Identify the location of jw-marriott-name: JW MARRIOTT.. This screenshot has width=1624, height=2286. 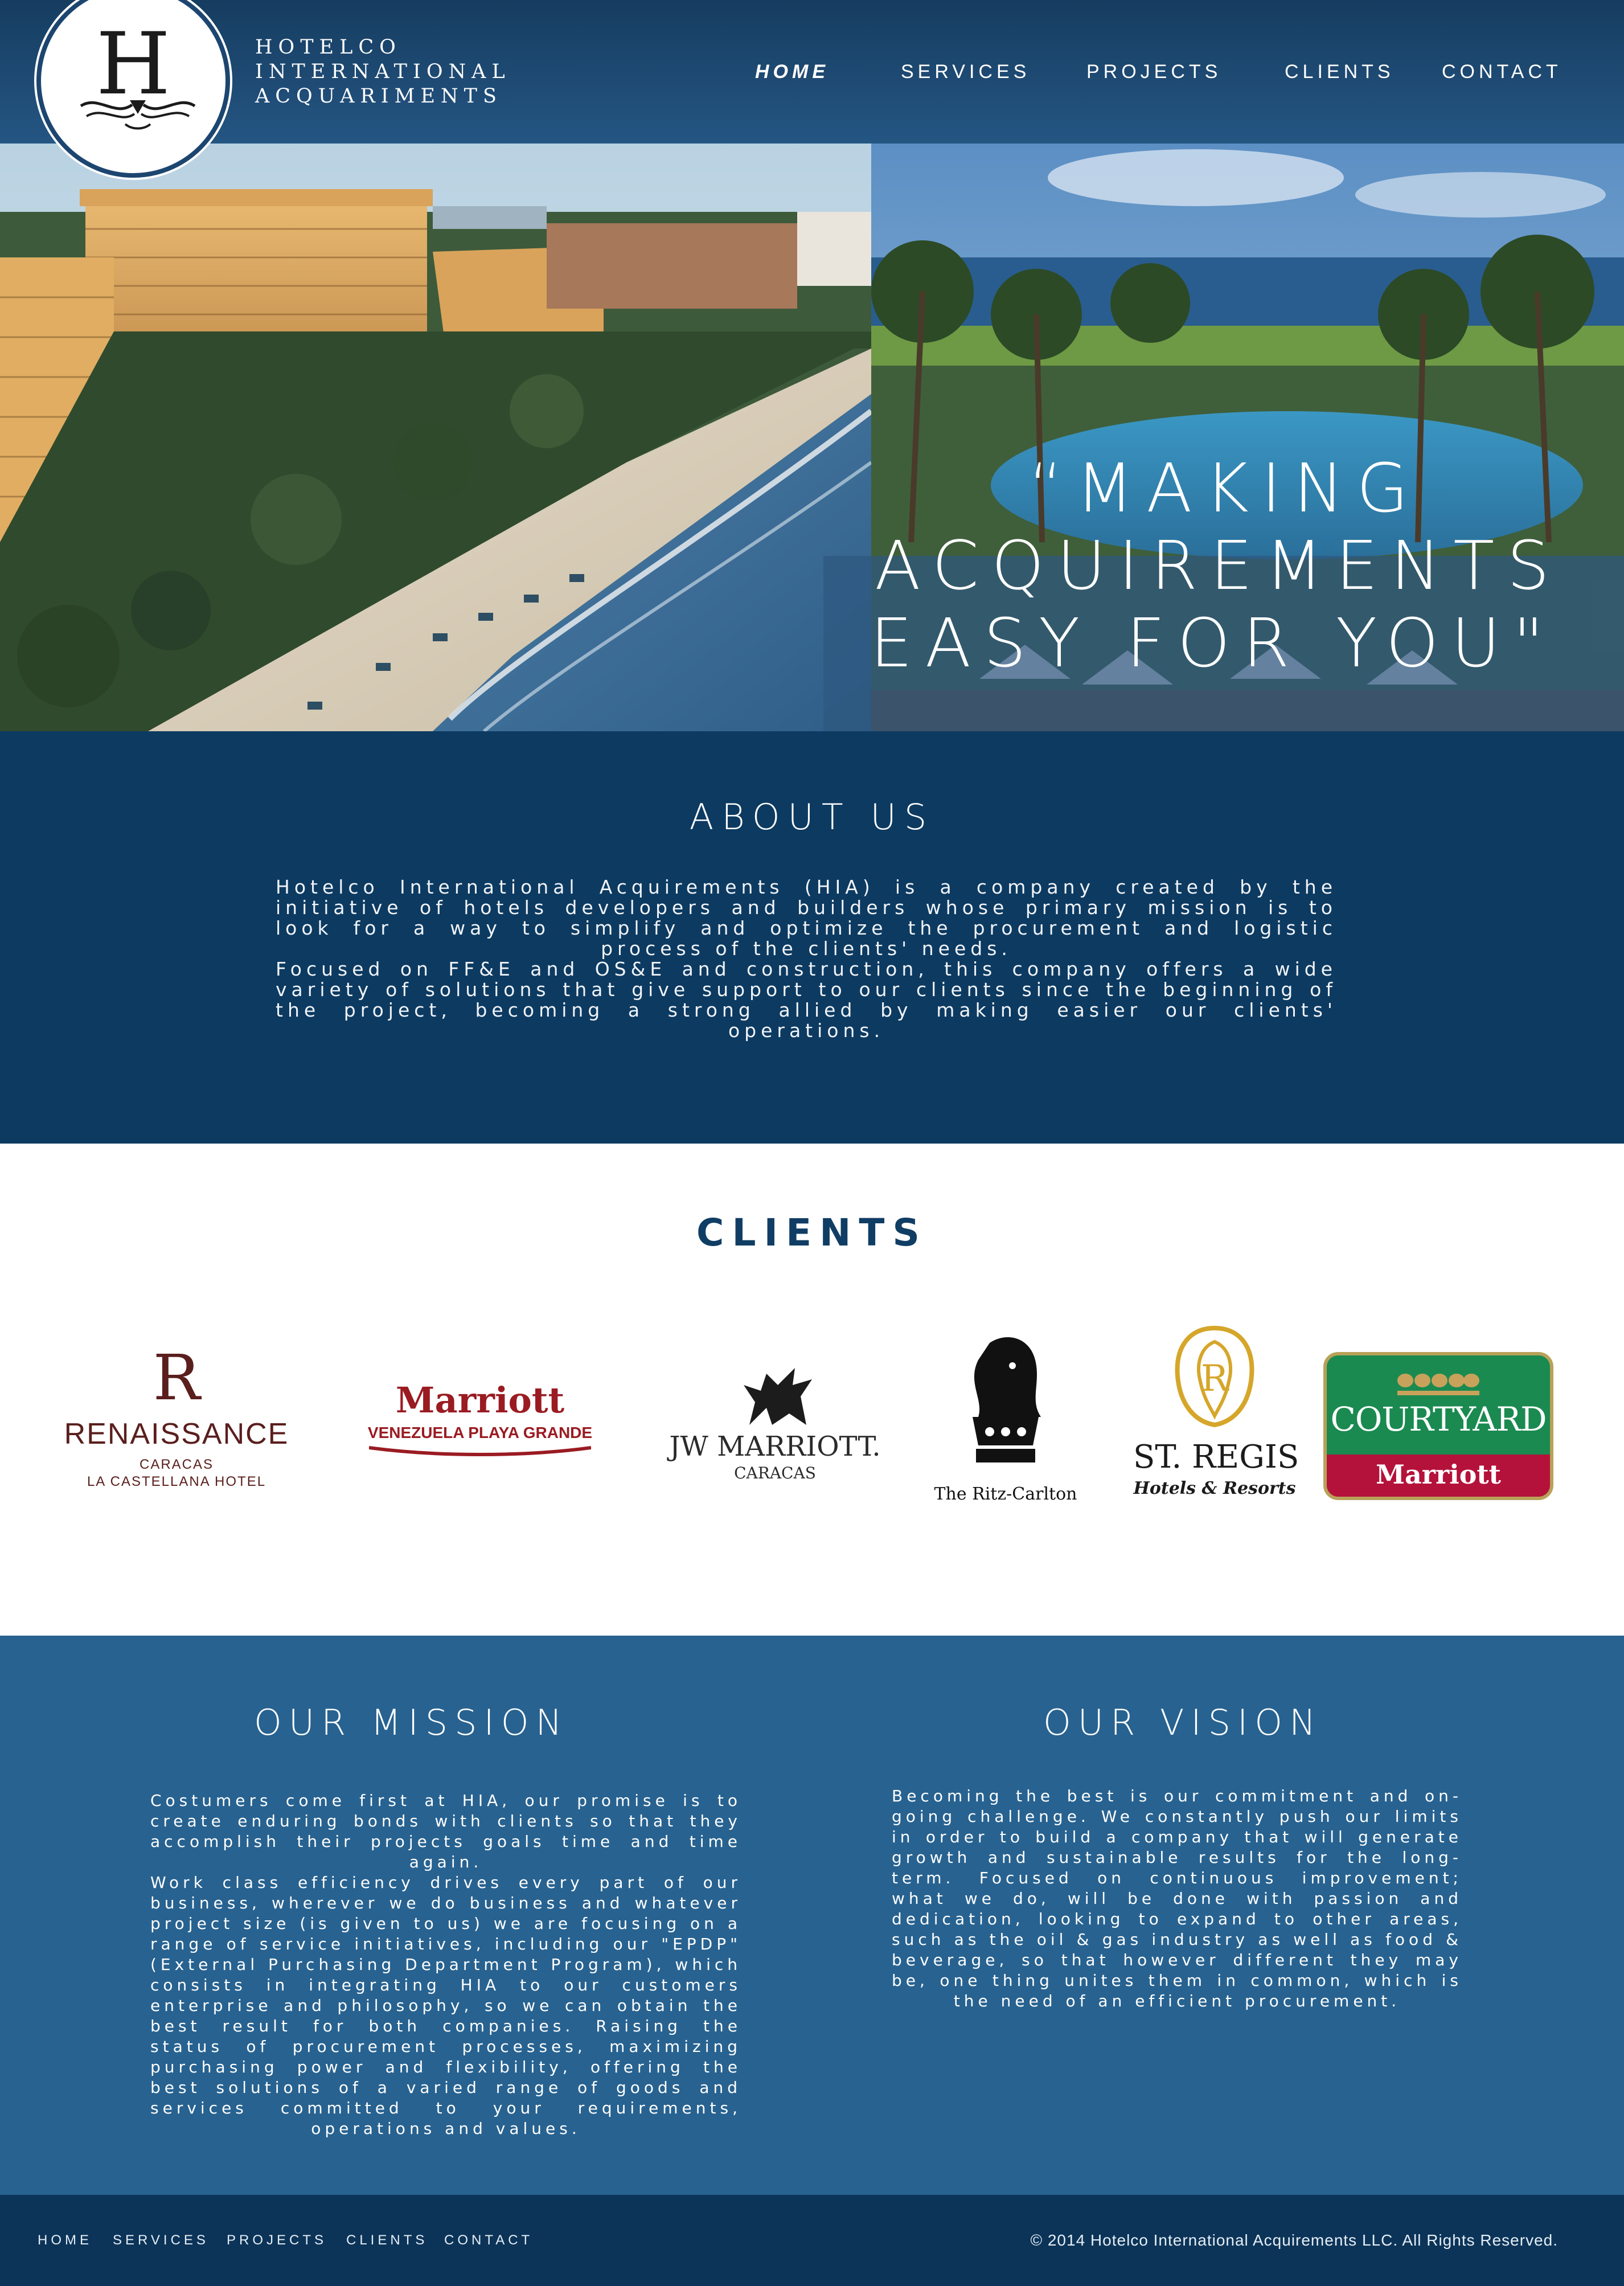
(775, 1446).